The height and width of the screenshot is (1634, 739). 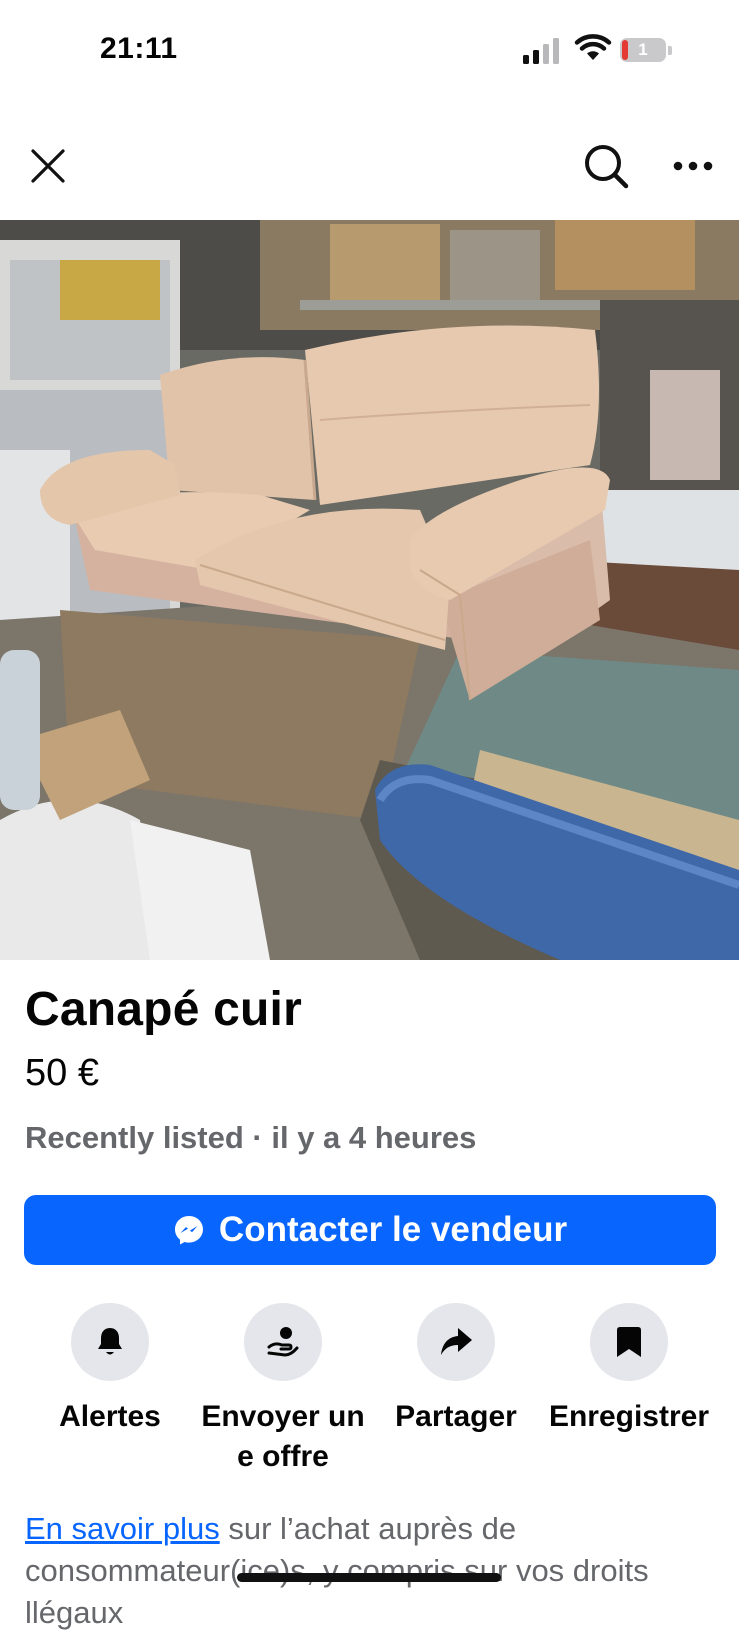 What do you see at coordinates (188, 1230) in the screenshot?
I see `messenger-icon` at bounding box center [188, 1230].